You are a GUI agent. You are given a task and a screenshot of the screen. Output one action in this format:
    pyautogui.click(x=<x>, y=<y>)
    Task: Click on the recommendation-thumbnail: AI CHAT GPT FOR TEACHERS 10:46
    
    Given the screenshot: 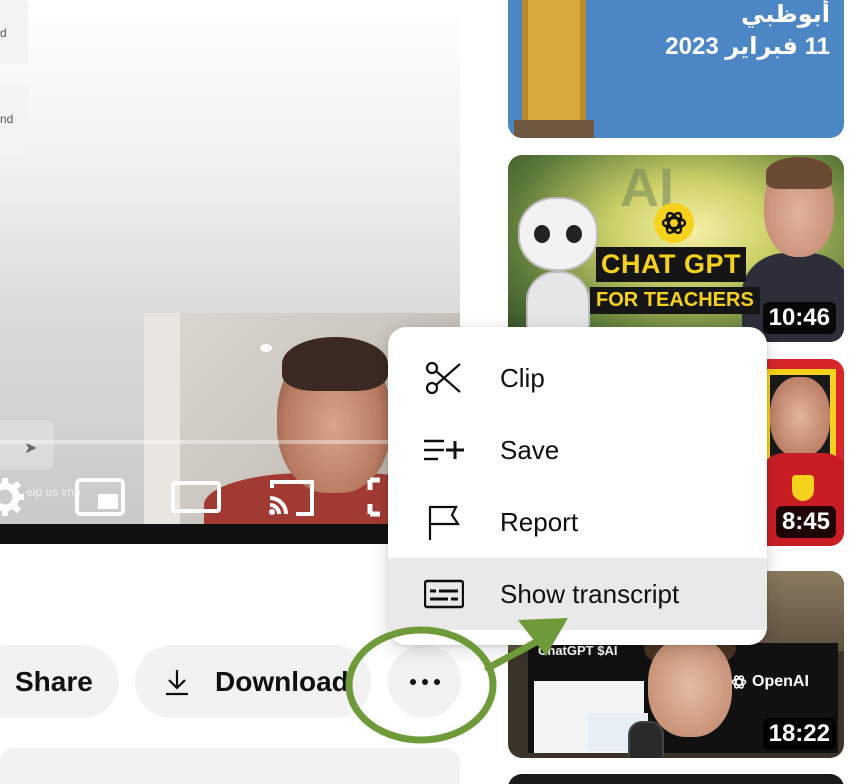 What is the action you would take?
    pyautogui.click(x=676, y=248)
    